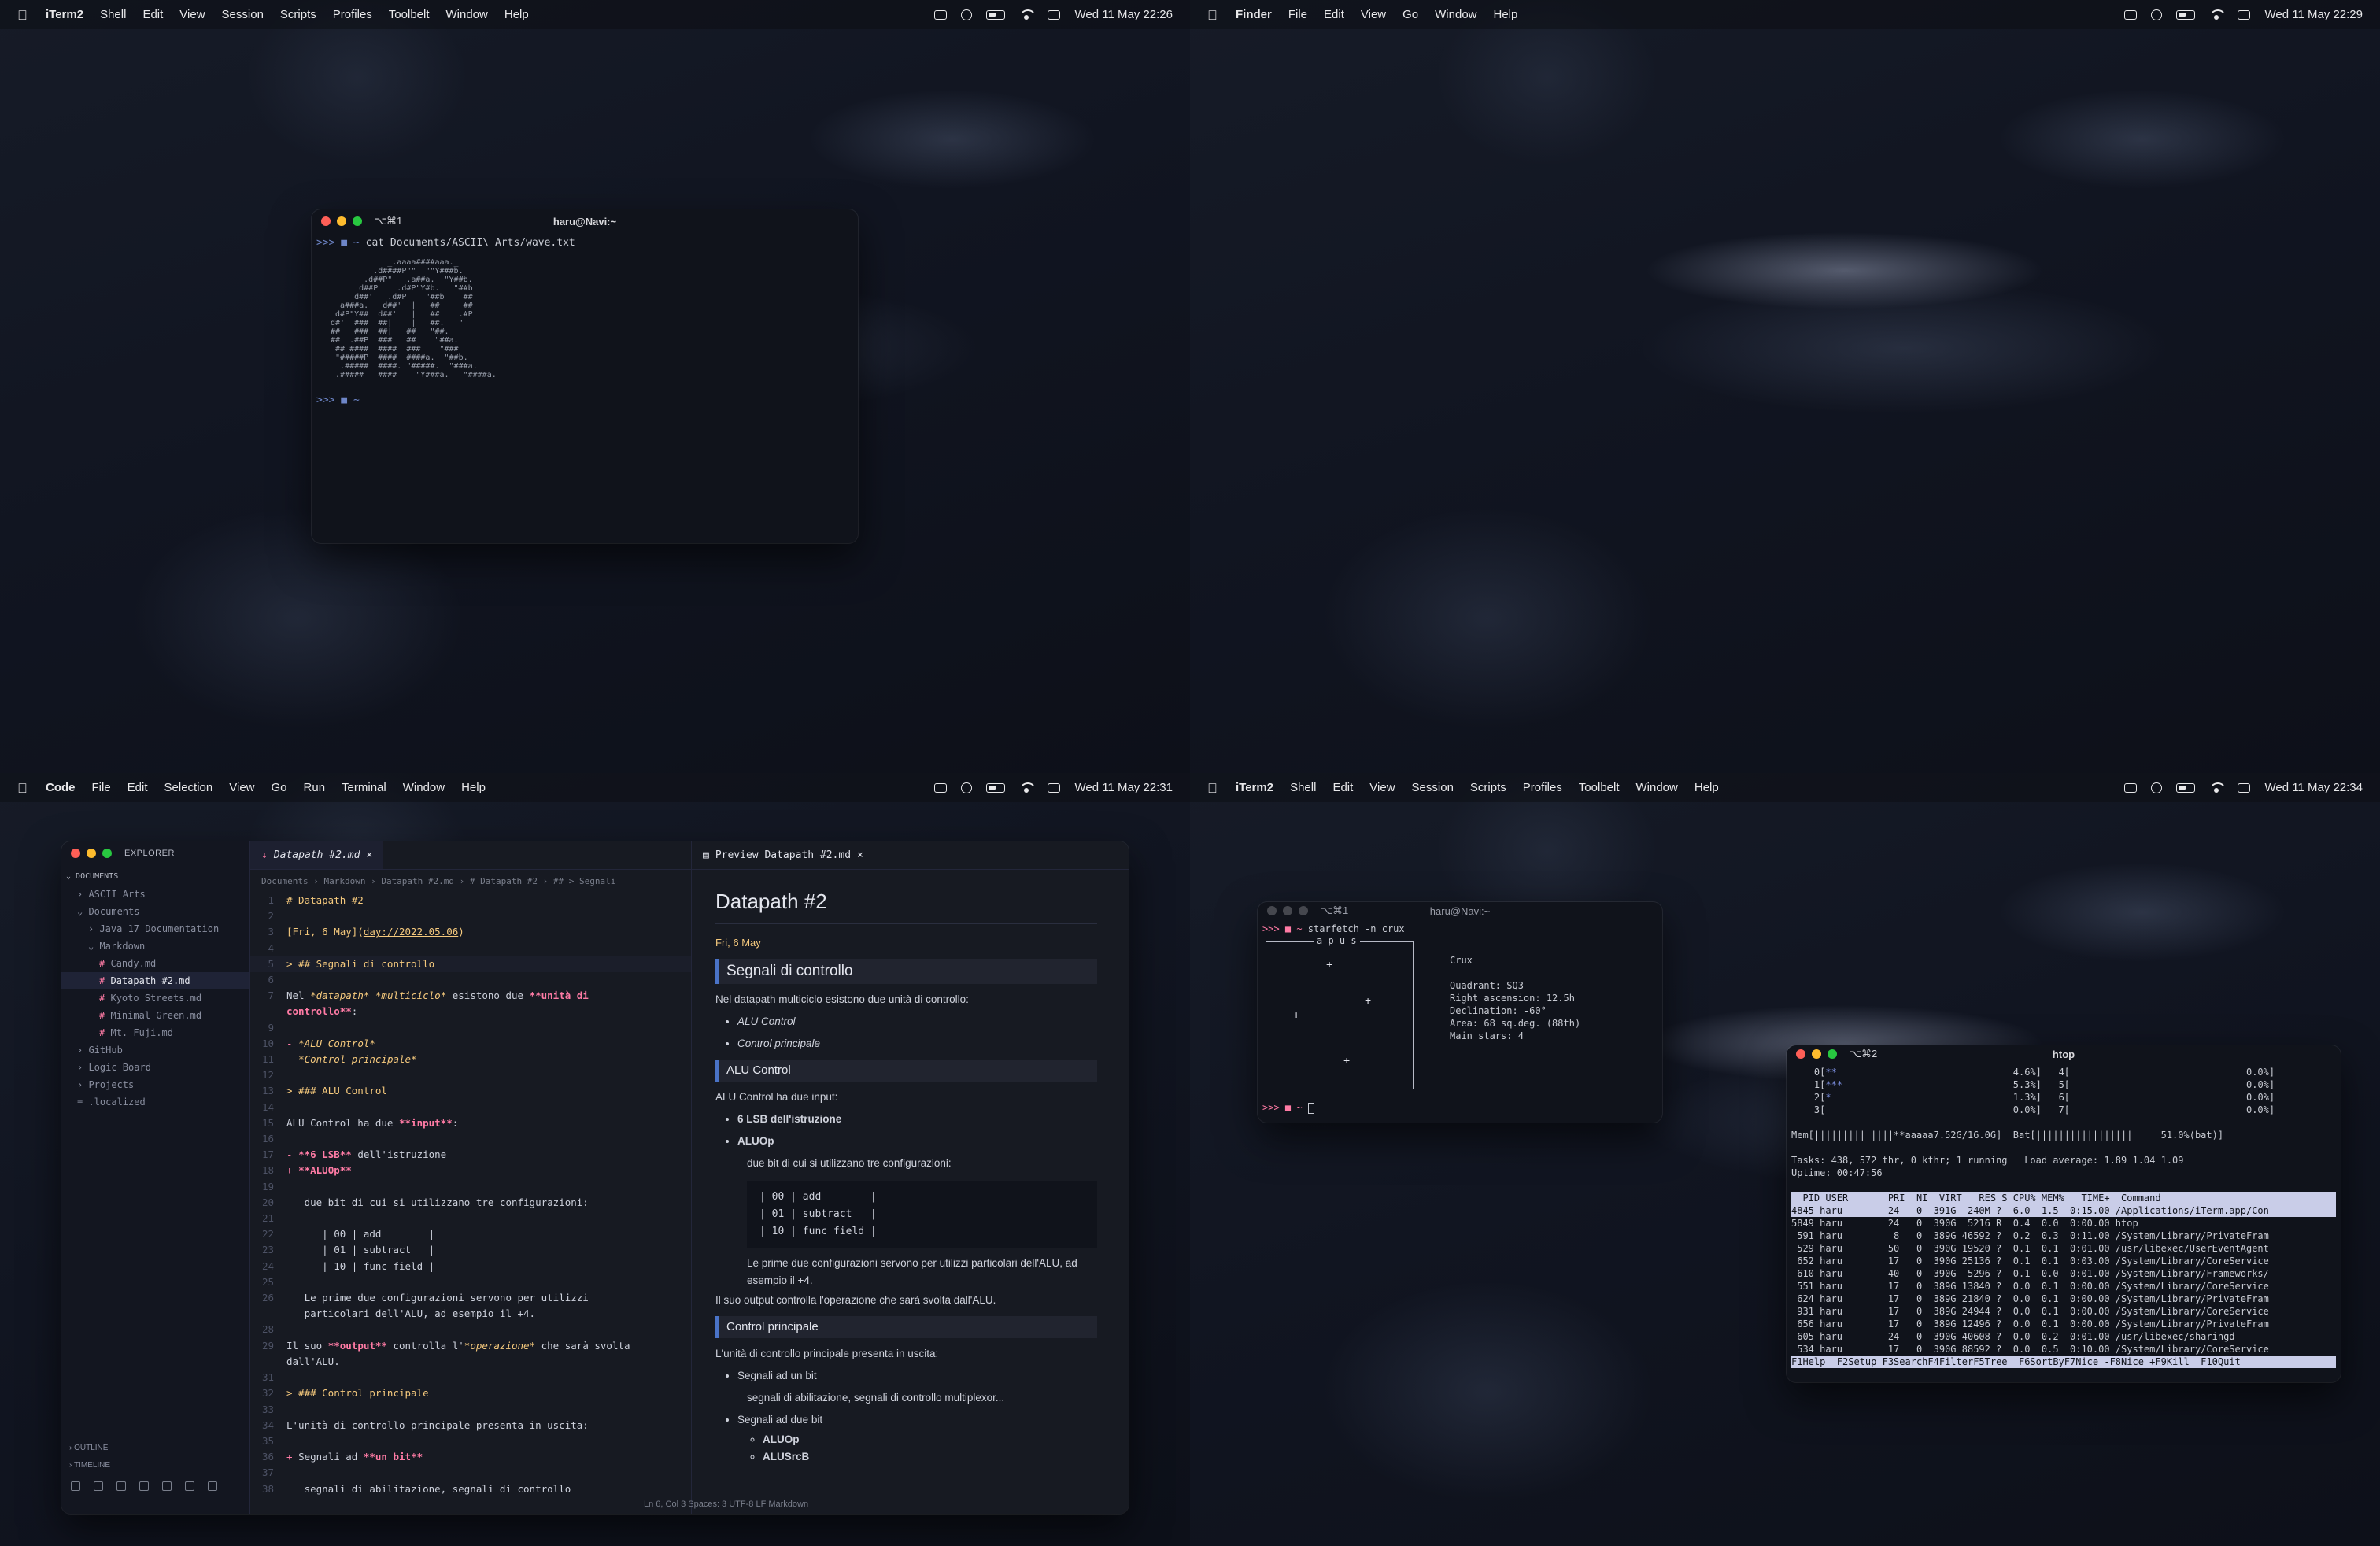  I want to click on tree-file: # Candy.md, so click(155, 963).